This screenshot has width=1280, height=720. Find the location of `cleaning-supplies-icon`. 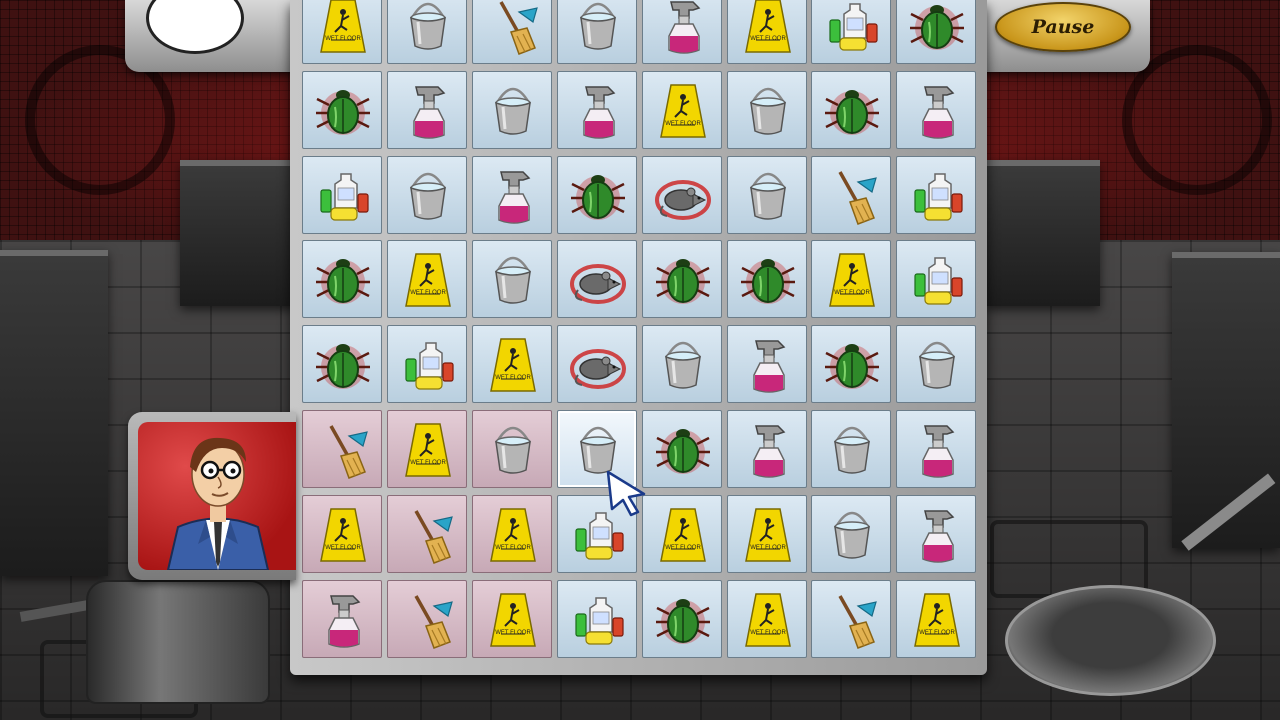

cleaning-supplies-icon is located at coordinates (599, 536).